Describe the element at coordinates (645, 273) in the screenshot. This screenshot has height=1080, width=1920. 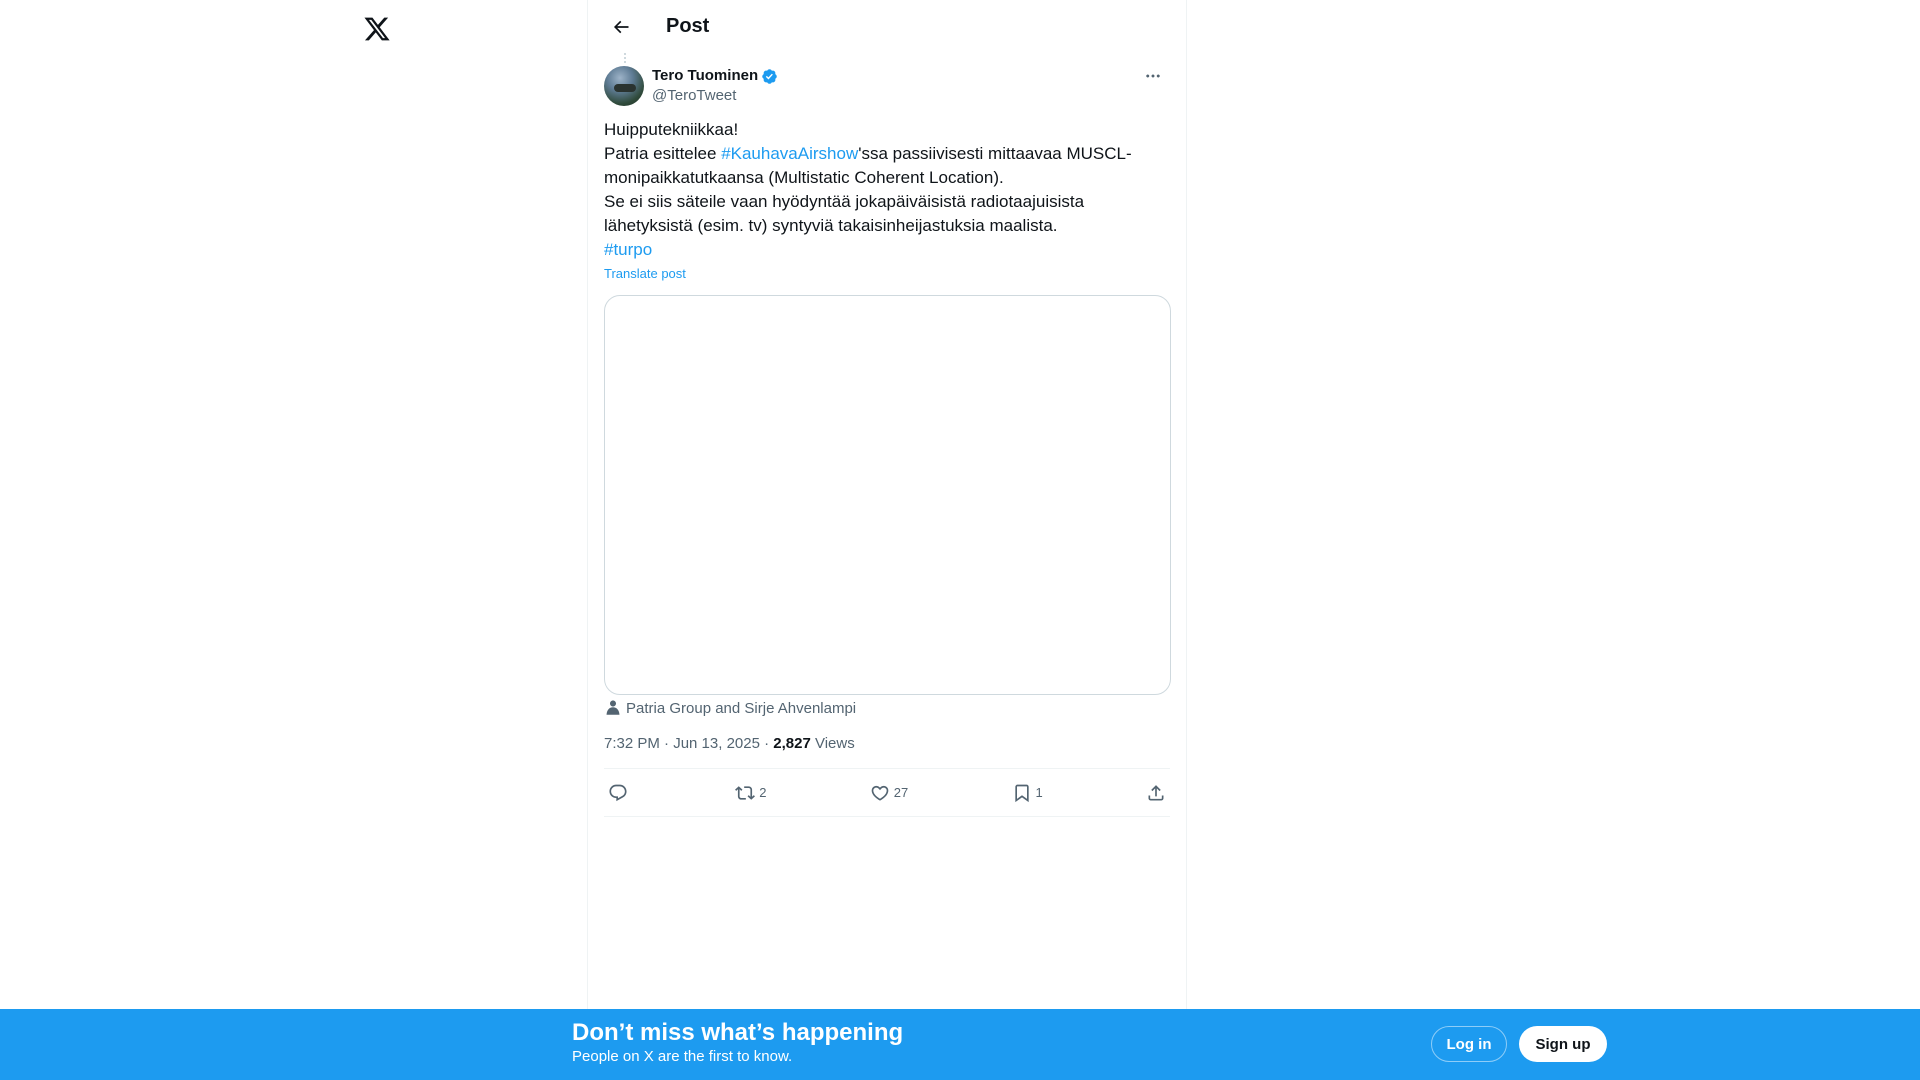
I see `translate-post-link: Translate post` at that location.